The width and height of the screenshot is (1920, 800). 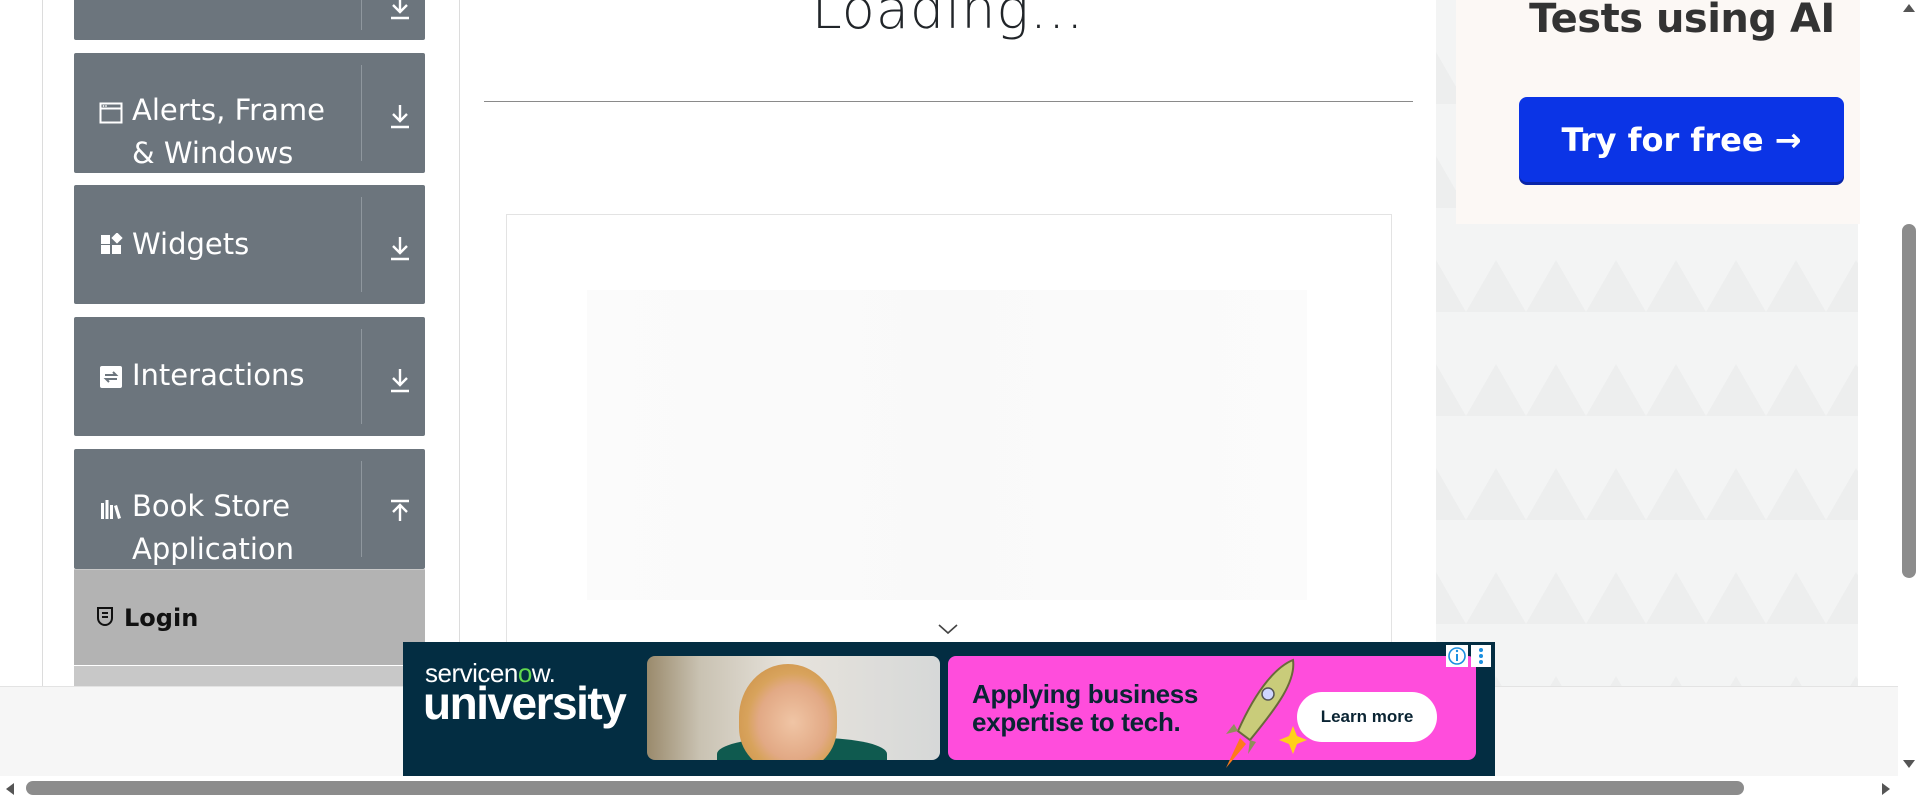 What do you see at coordinates (1457, 656) in the screenshot?
I see `adchoices-icon` at bounding box center [1457, 656].